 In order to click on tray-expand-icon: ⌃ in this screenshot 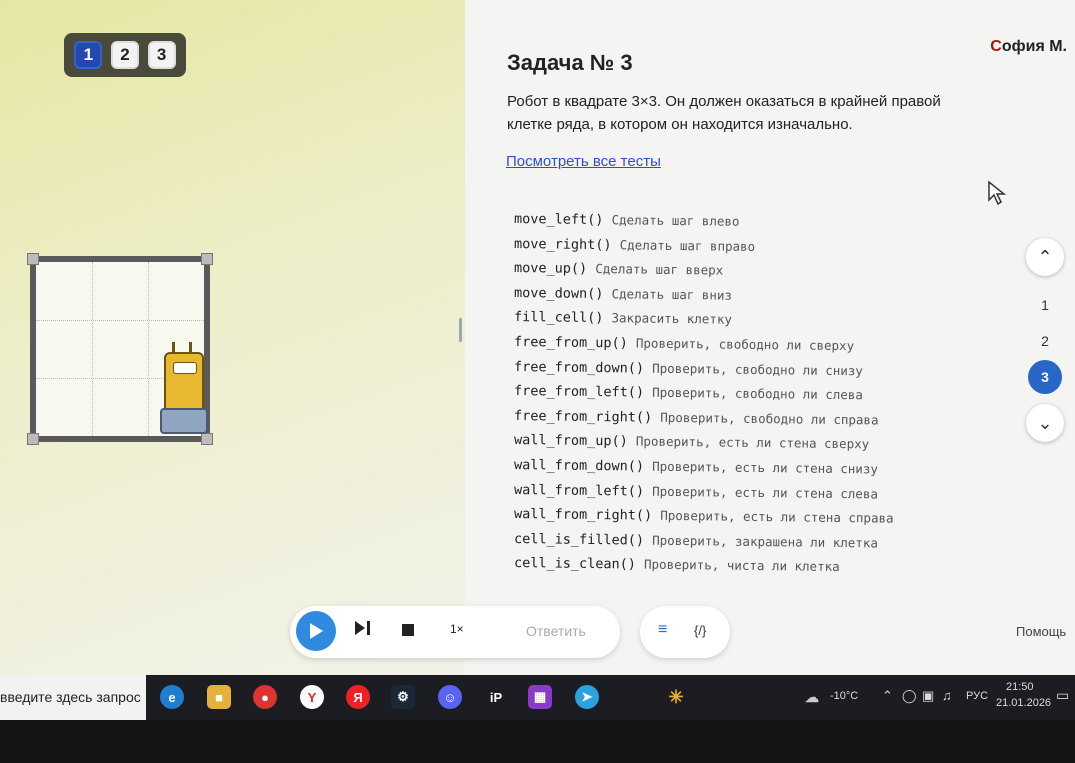, I will do `click(887, 696)`.